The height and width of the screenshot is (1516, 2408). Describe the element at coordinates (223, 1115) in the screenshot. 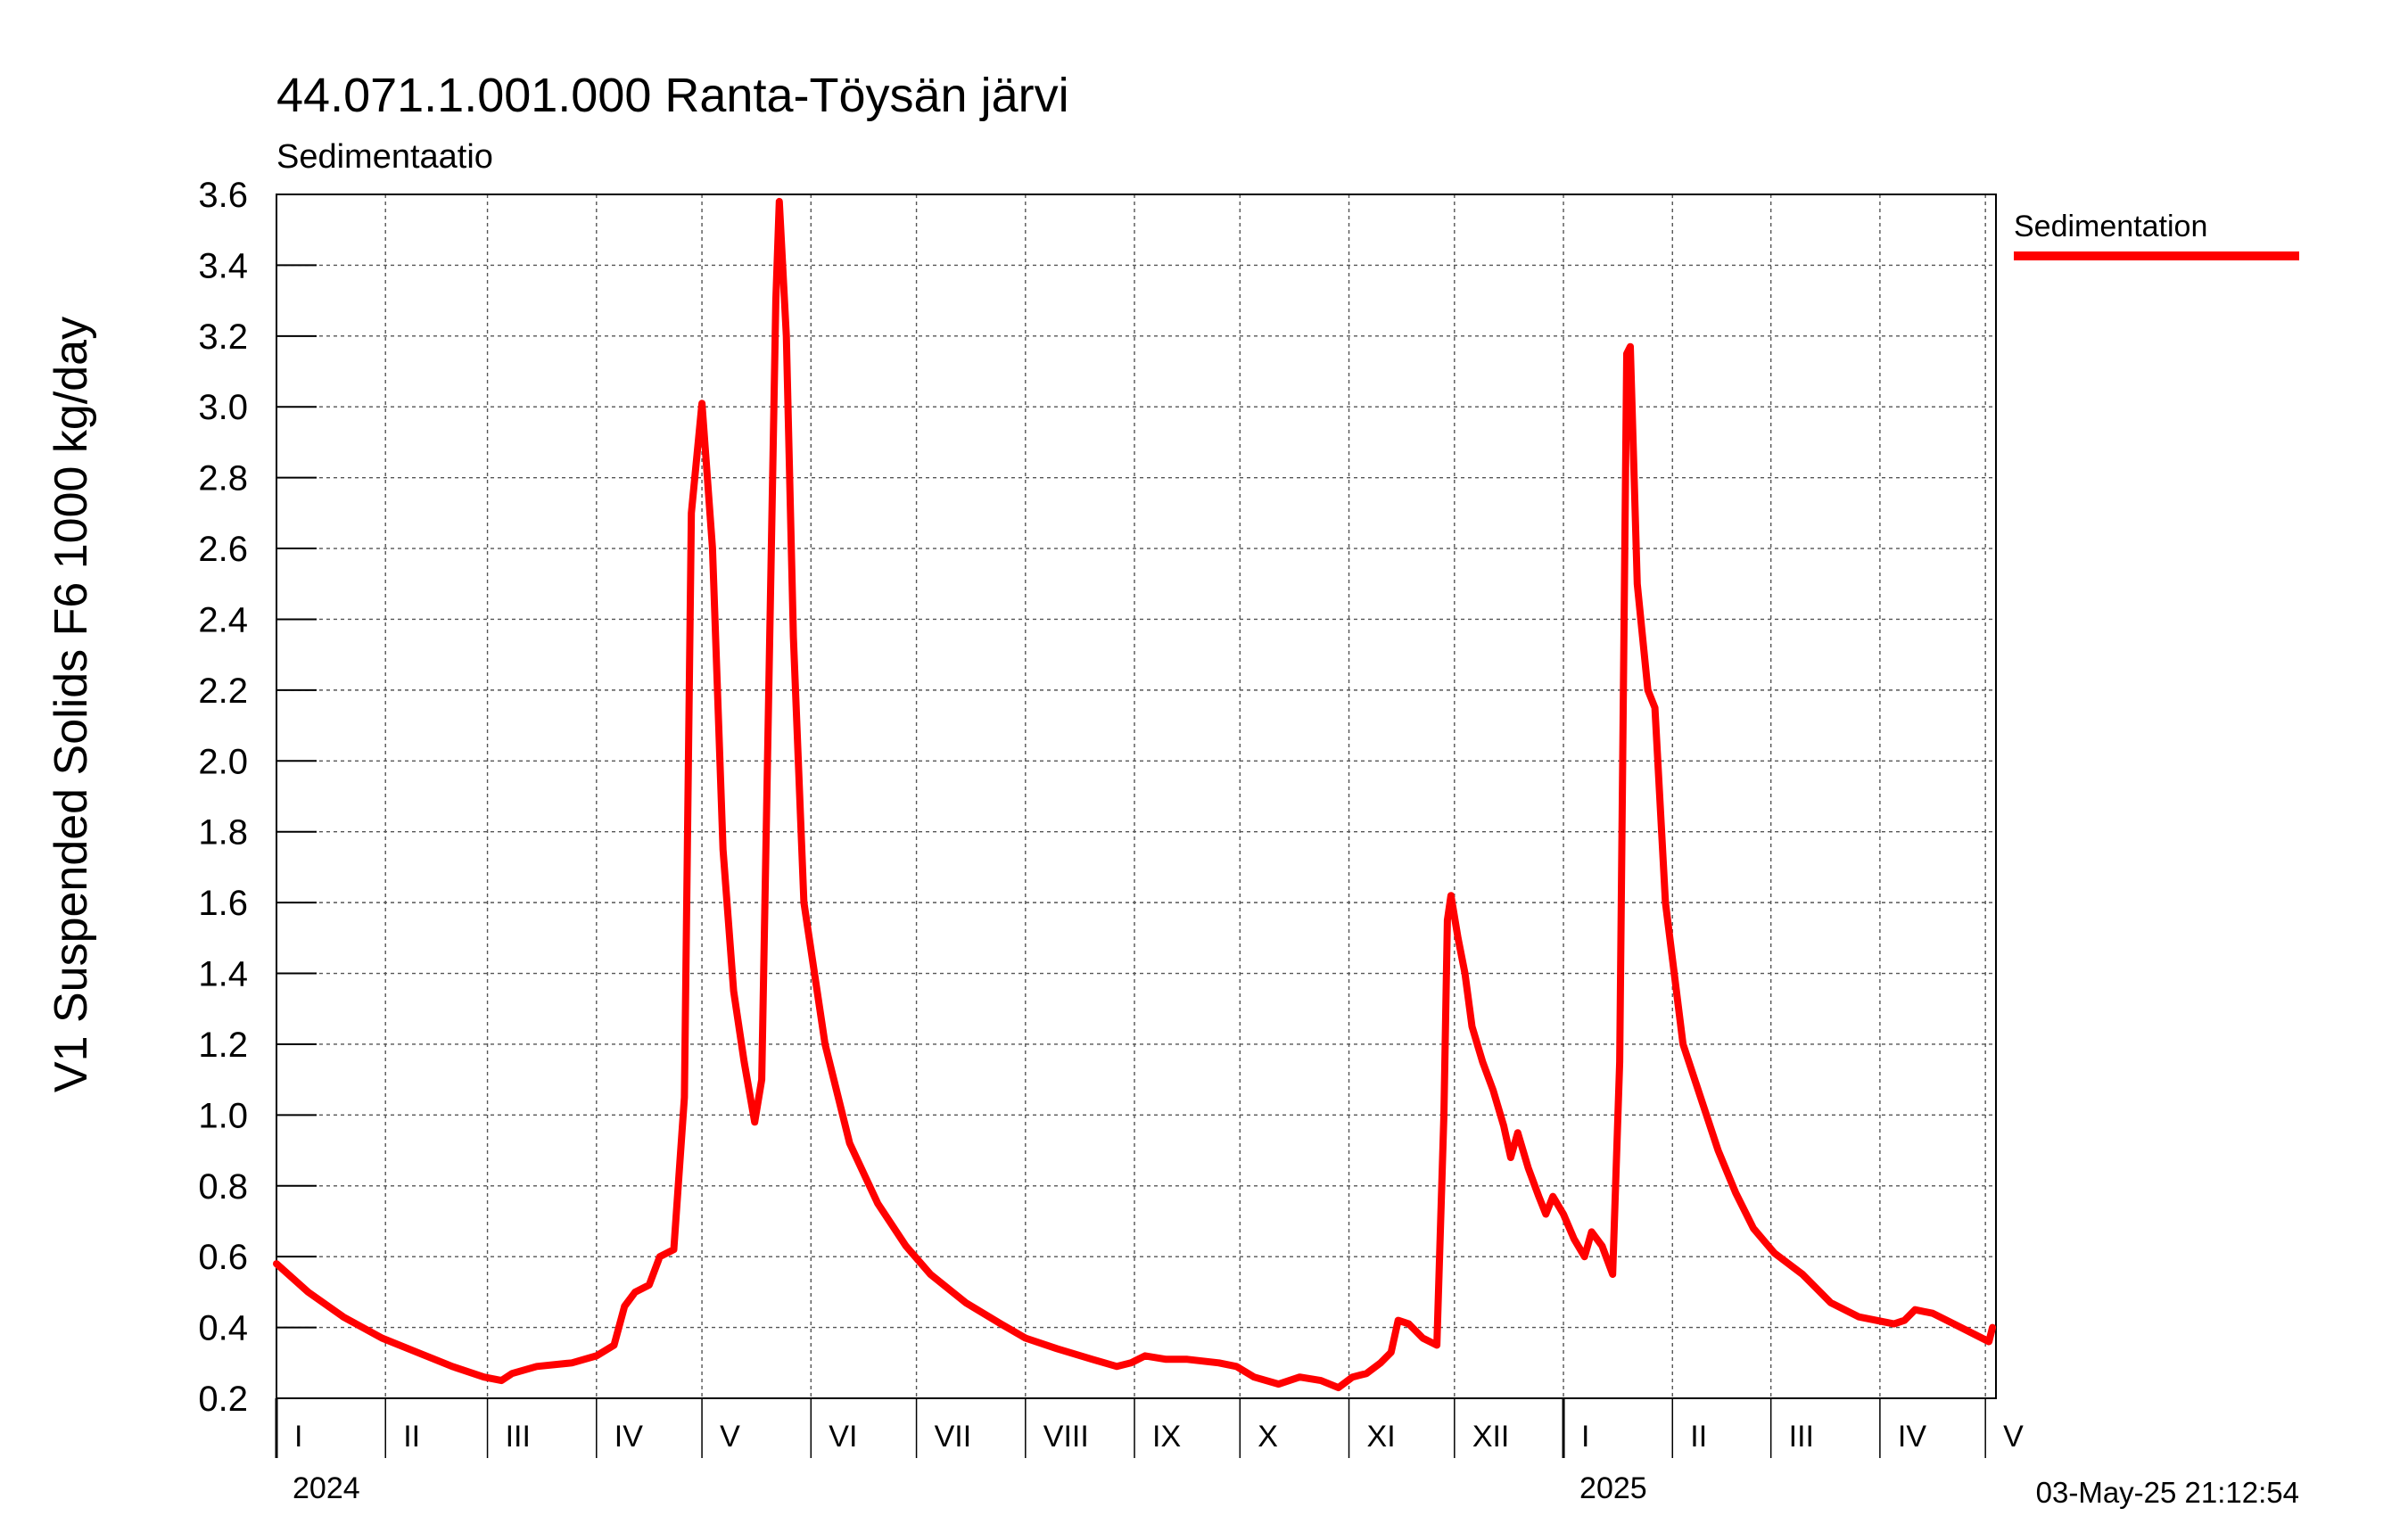

I see `y-tick-label: 1.0` at that location.